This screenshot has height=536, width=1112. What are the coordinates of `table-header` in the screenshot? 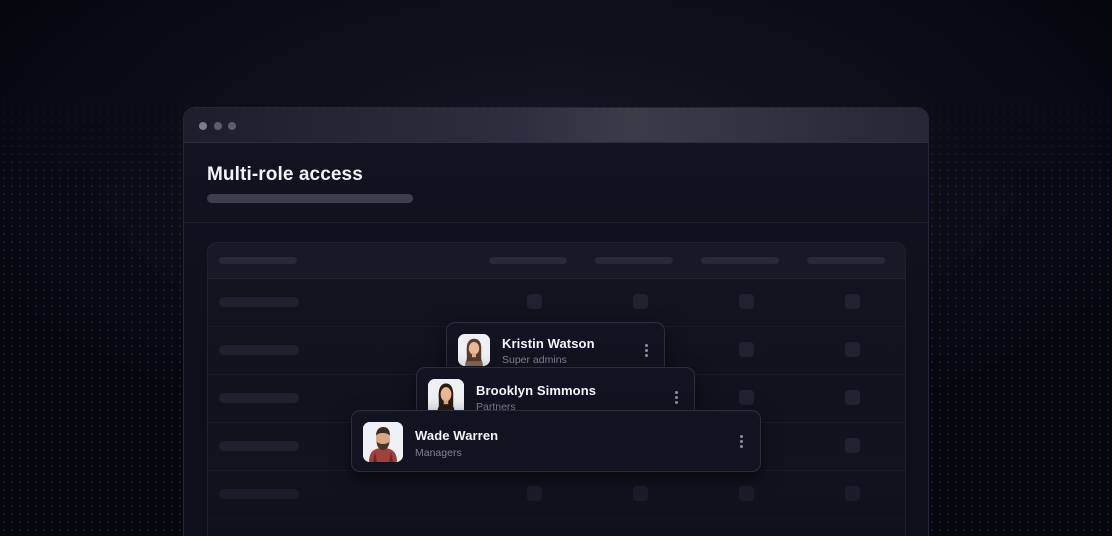 It's located at (556, 261).